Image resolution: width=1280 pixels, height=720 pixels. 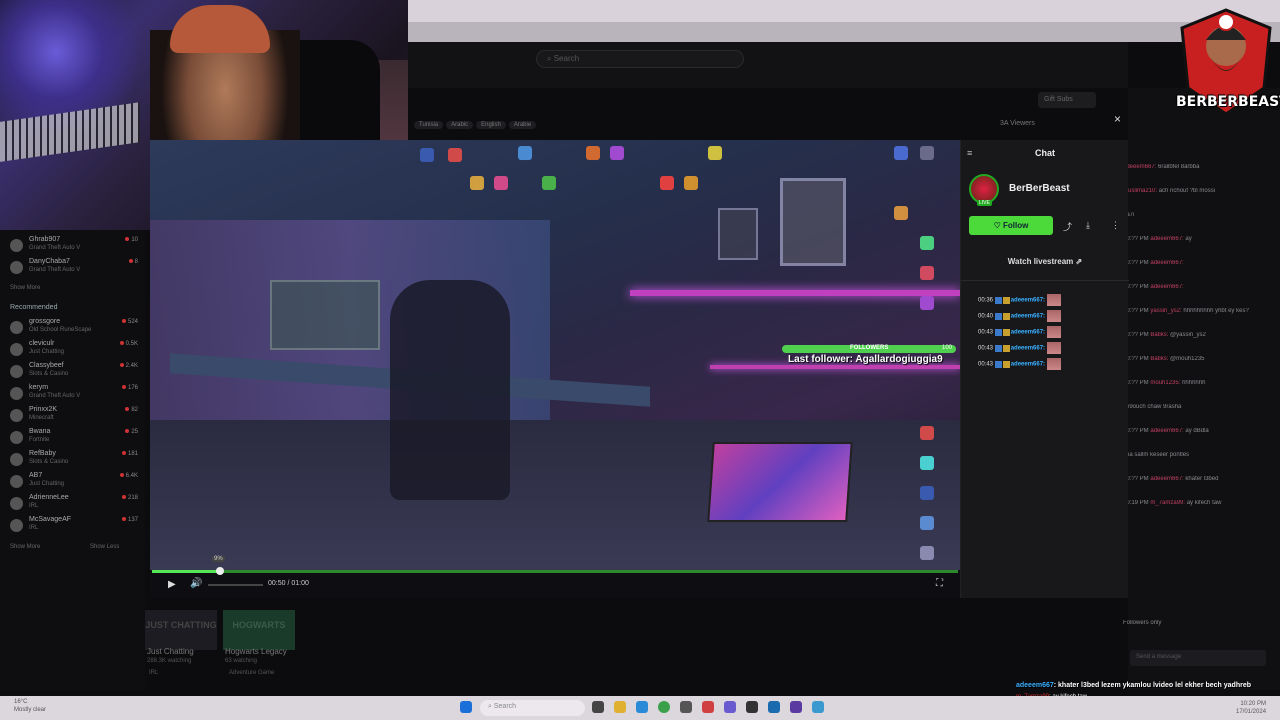 What do you see at coordinates (555, 571) in the screenshot?
I see `progress-track` at bounding box center [555, 571].